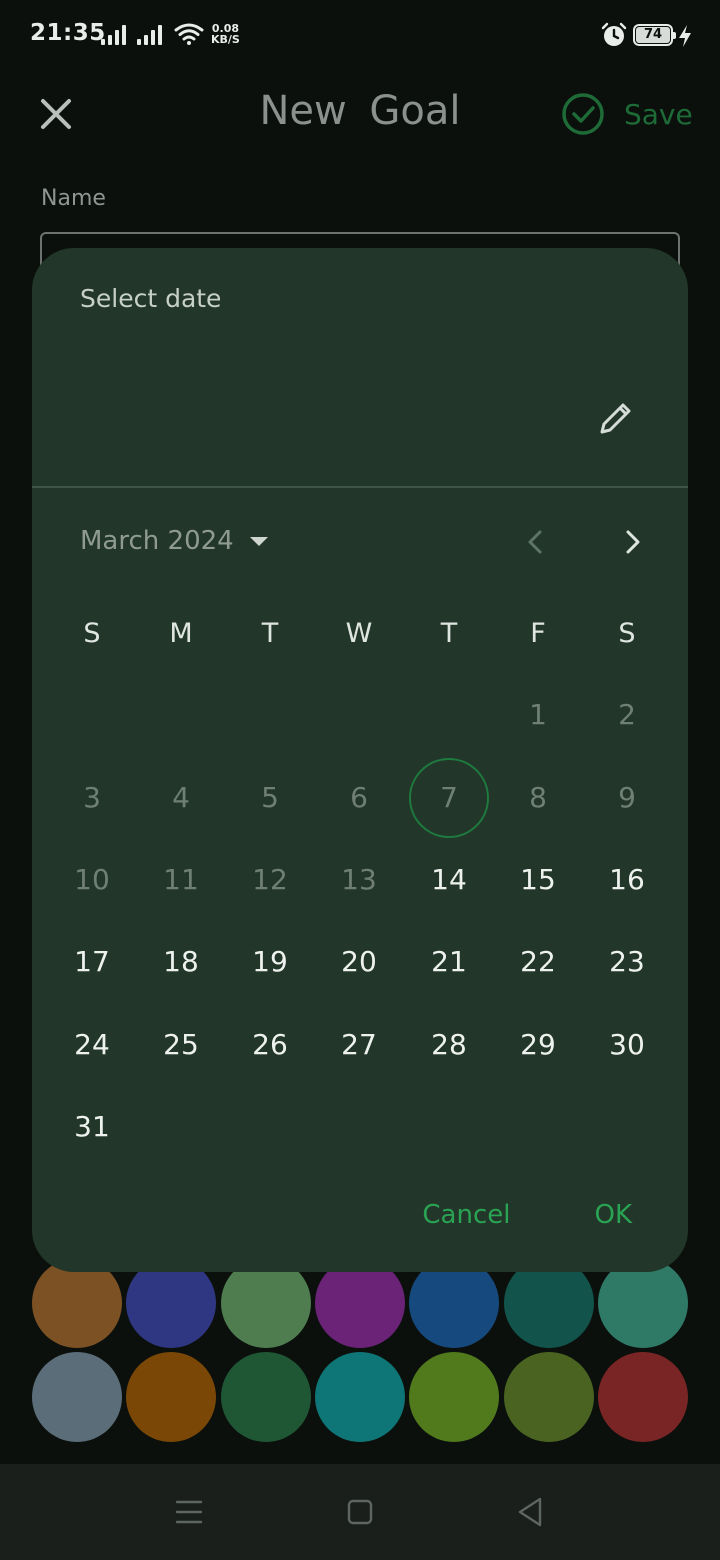  What do you see at coordinates (527, 1215) in the screenshot?
I see `dialog-actions: Cancel OK` at bounding box center [527, 1215].